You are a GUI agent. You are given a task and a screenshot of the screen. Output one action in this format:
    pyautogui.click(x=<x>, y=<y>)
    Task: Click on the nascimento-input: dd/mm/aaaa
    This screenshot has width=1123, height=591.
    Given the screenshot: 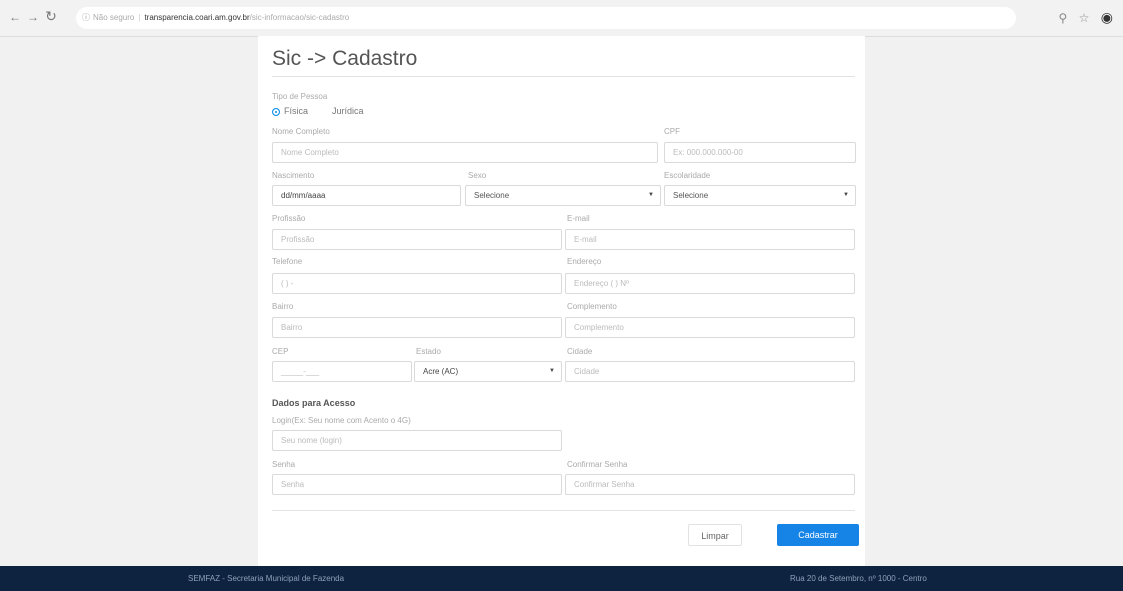 What is the action you would take?
    pyautogui.click(x=366, y=195)
    